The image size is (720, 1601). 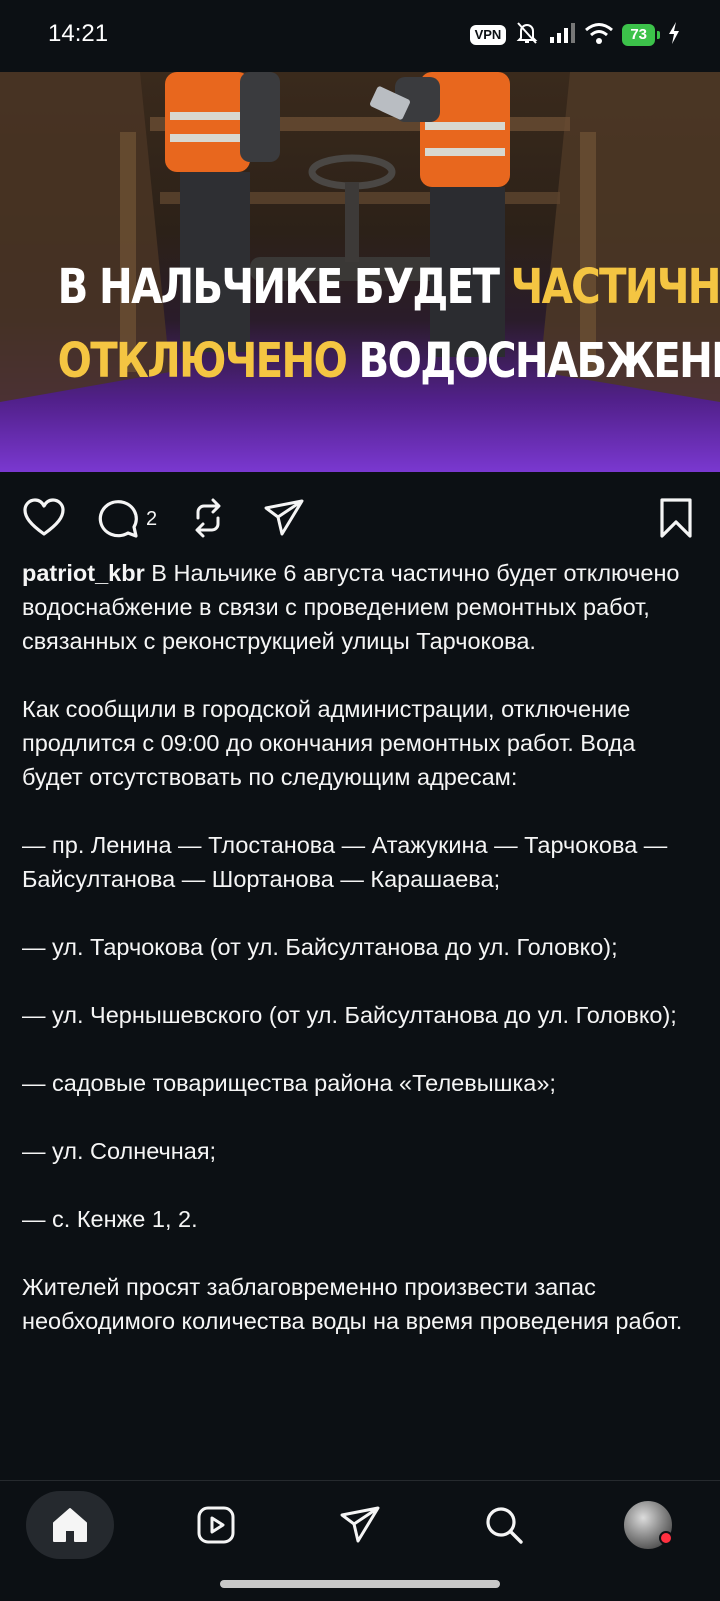 I want to click on repost-icon, so click(x=208, y=518).